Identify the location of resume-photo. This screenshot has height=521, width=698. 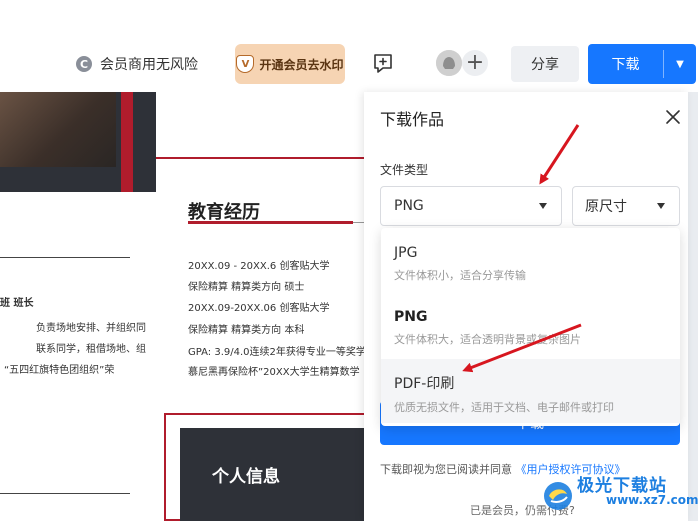
(58, 129).